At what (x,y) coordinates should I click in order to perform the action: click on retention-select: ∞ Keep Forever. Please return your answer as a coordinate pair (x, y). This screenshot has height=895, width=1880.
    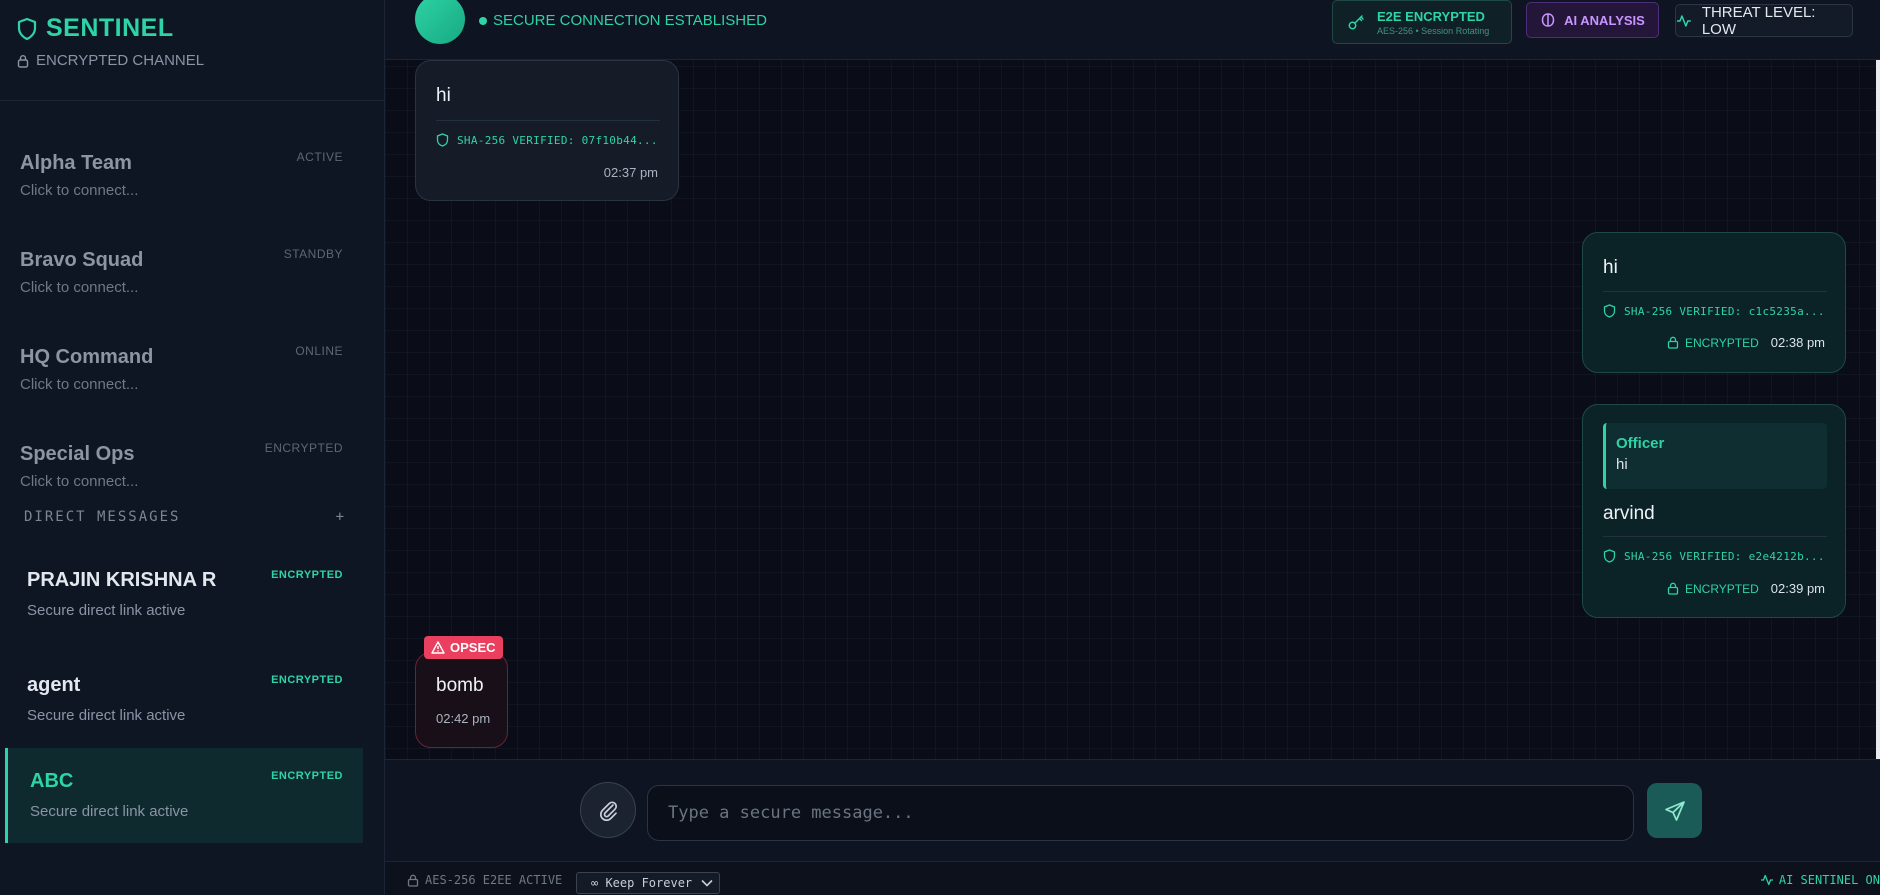
    Looking at the image, I should click on (648, 883).